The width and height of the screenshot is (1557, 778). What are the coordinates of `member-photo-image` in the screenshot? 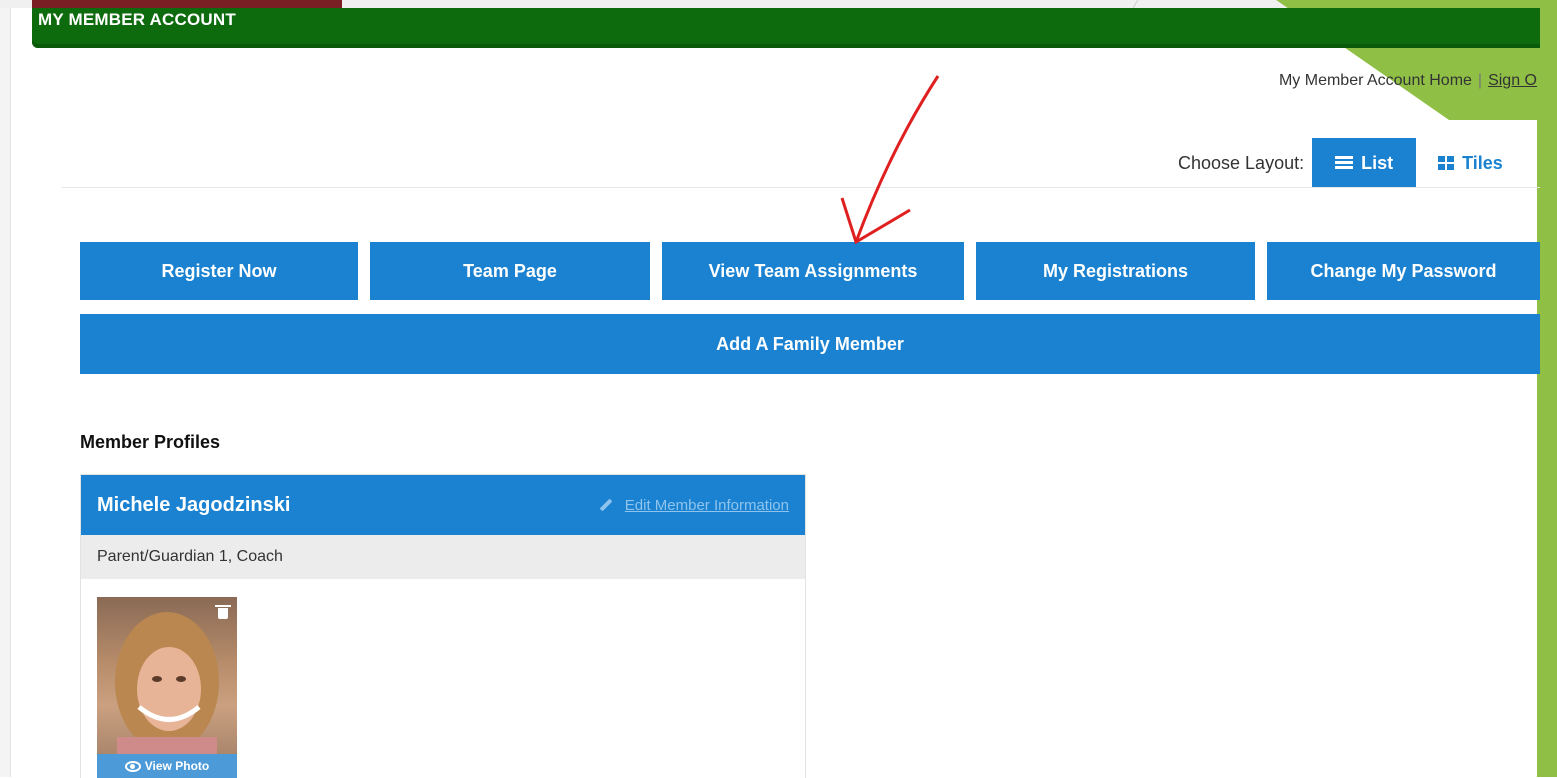 It's located at (167, 695).